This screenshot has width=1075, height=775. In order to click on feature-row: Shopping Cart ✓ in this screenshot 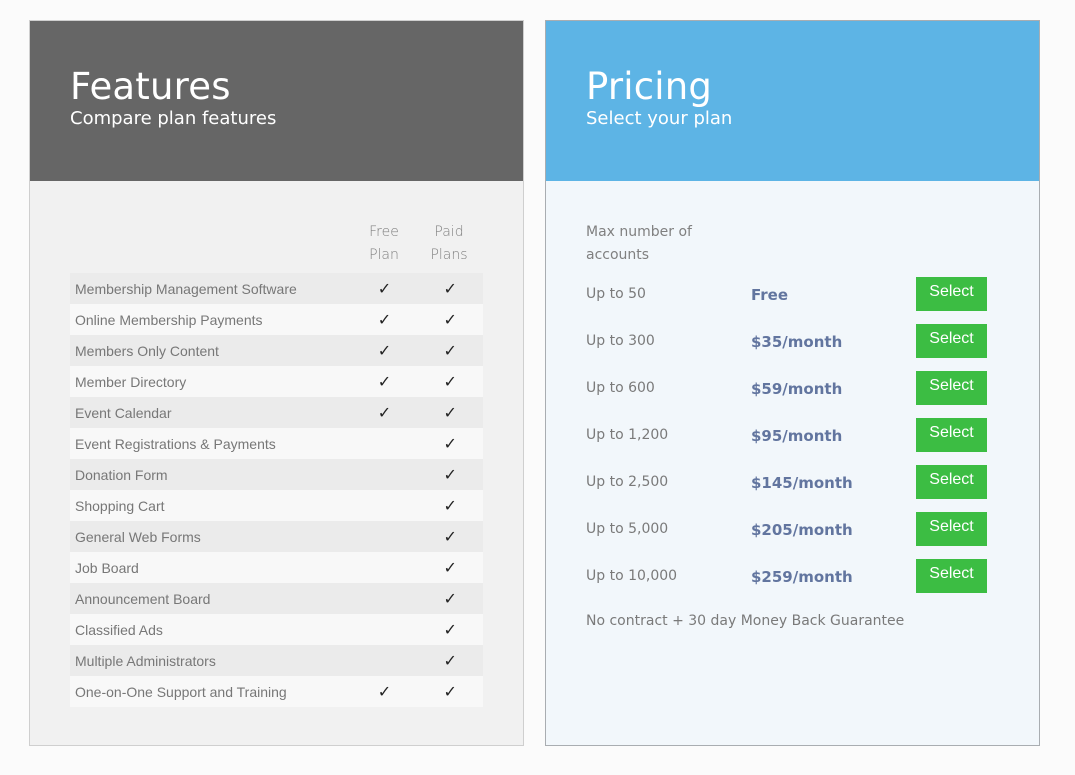, I will do `click(276, 505)`.